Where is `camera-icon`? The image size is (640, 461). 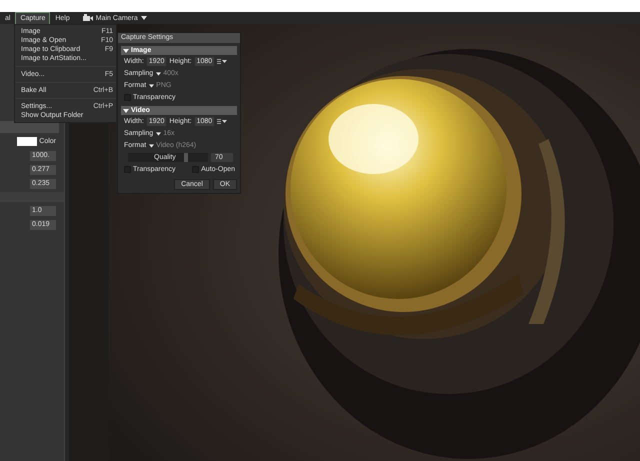 camera-icon is located at coordinates (87, 18).